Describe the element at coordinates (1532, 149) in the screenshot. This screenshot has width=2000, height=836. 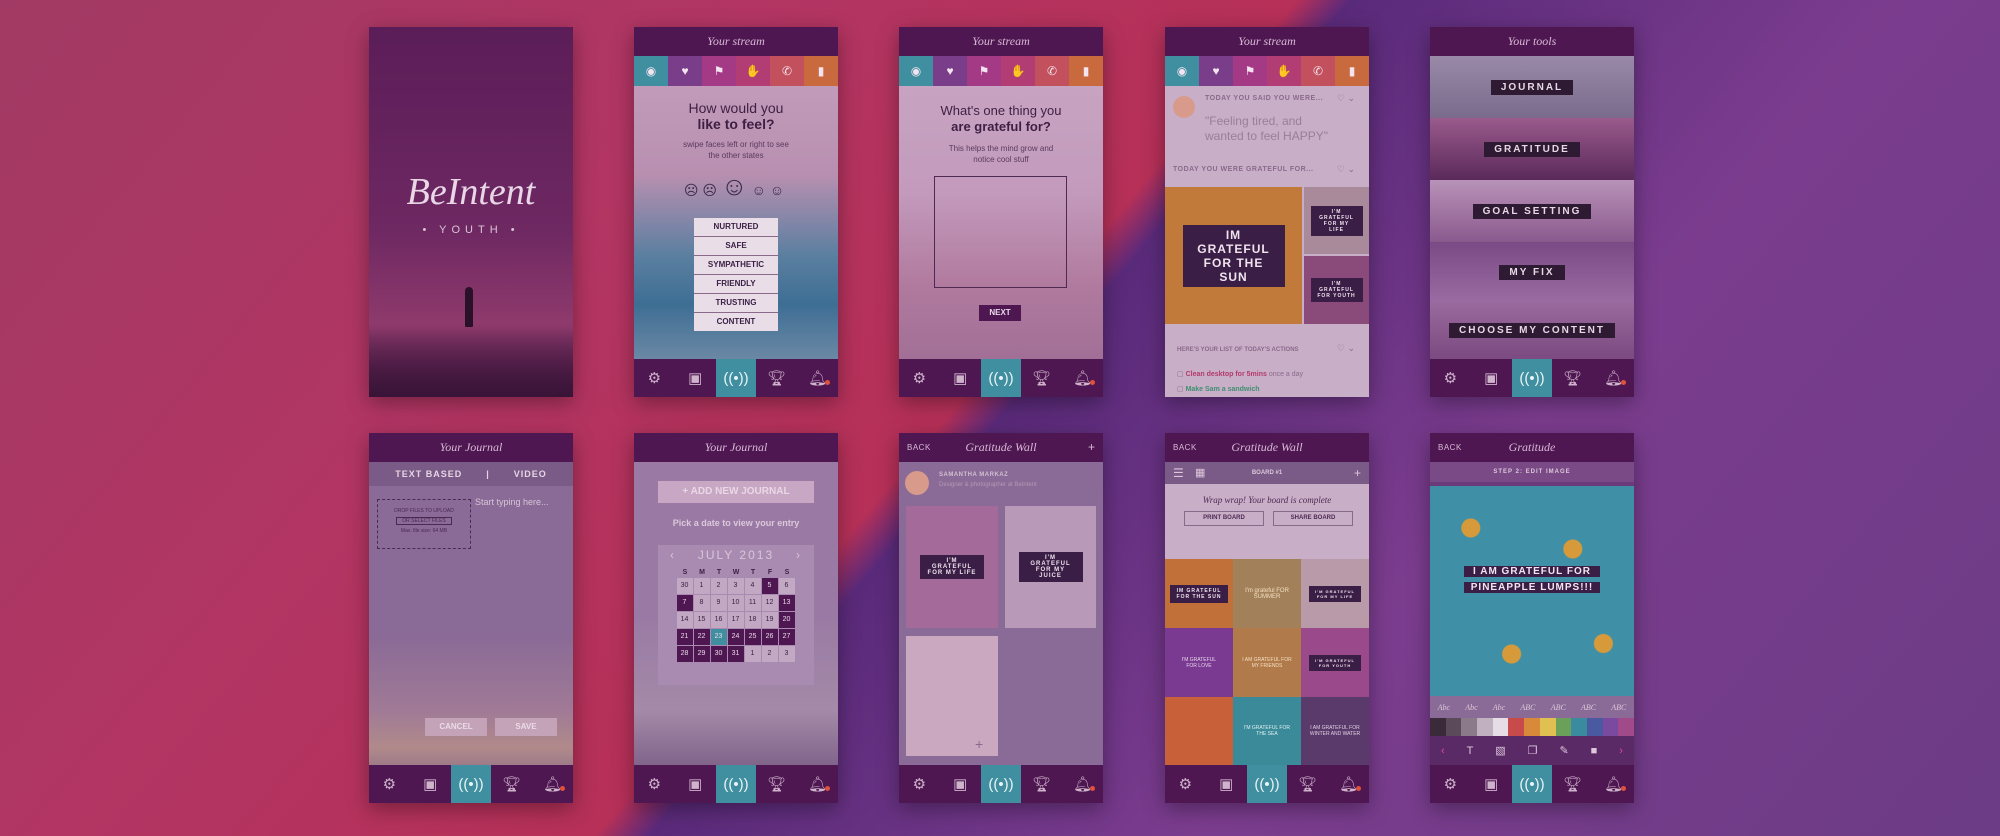
I see `tool-gratitude: GRATITUDE` at that location.